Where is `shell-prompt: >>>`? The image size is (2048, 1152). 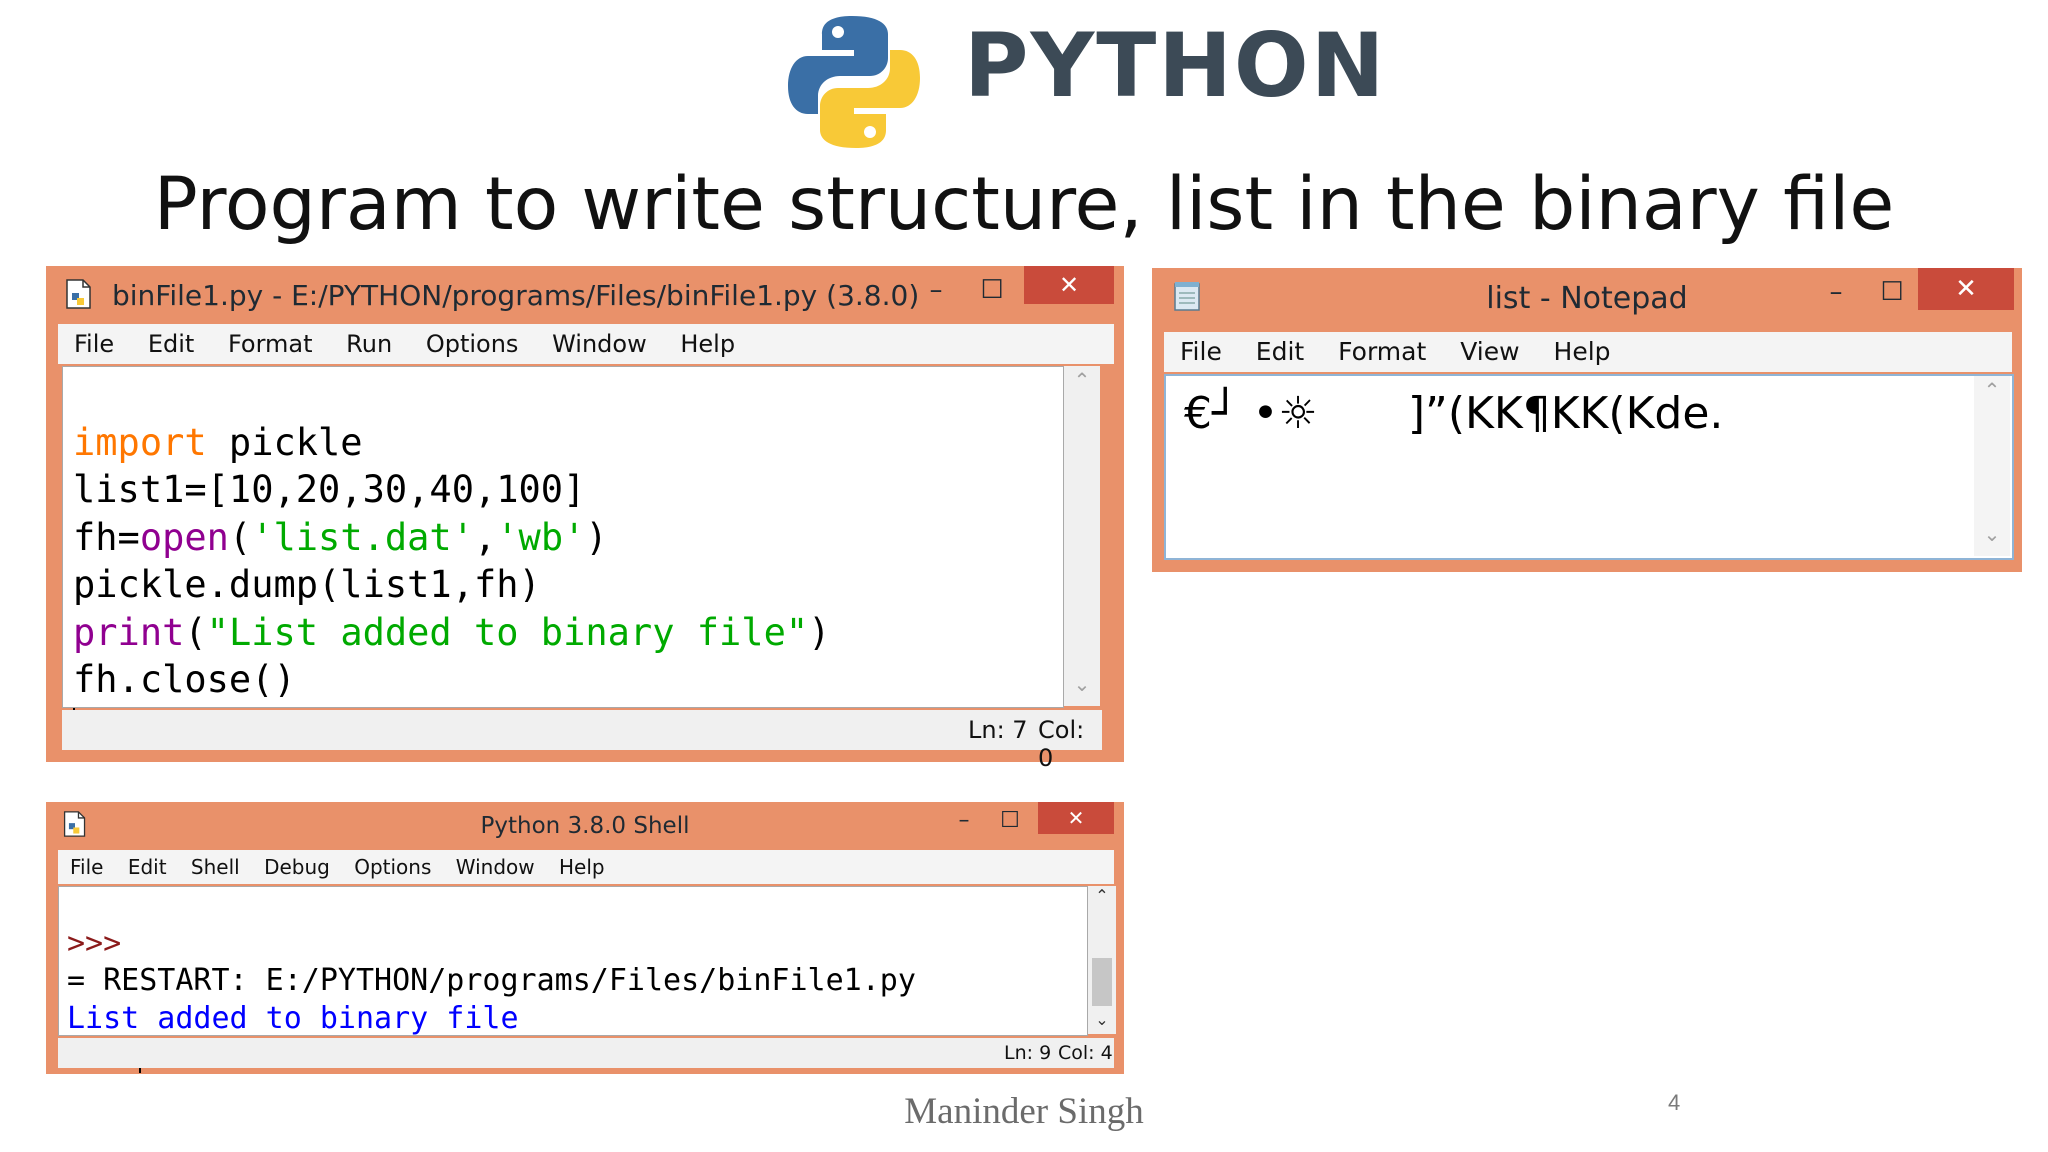
shell-prompt: >>> is located at coordinates (94, 943).